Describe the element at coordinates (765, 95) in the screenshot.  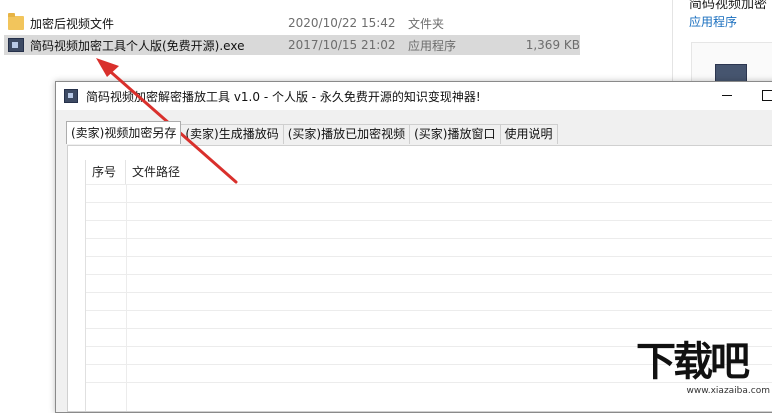
I see `maximize-button` at that location.